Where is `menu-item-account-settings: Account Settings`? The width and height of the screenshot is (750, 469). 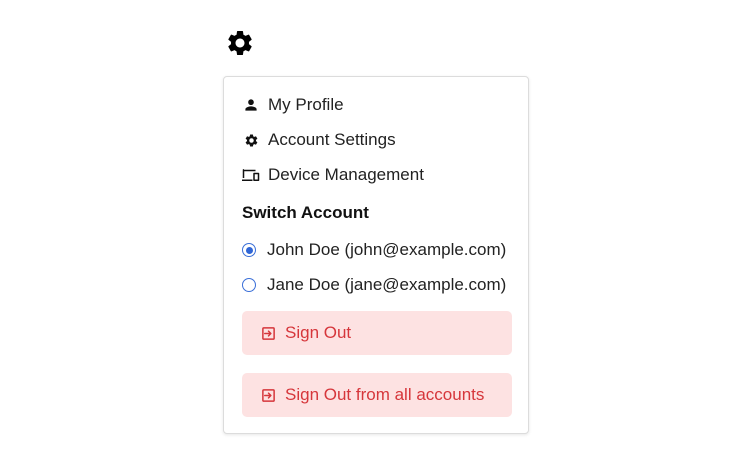 menu-item-account-settings: Account Settings is located at coordinates (319, 140).